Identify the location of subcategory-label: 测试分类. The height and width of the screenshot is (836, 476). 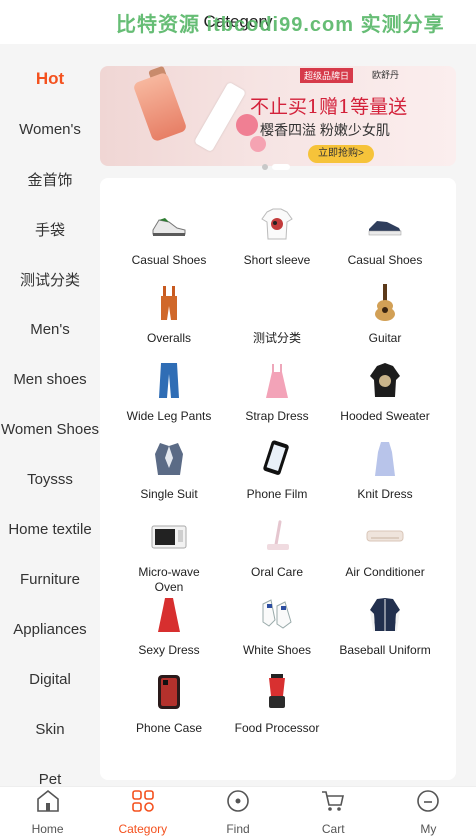
(276, 338).